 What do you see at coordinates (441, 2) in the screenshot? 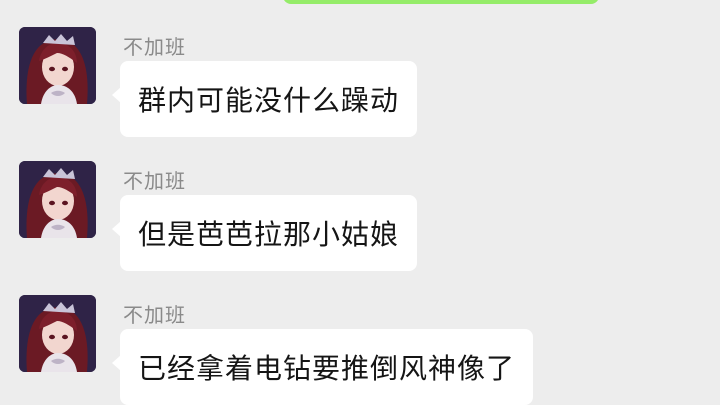
I see `outgoing-message-bubble-partial` at bounding box center [441, 2].